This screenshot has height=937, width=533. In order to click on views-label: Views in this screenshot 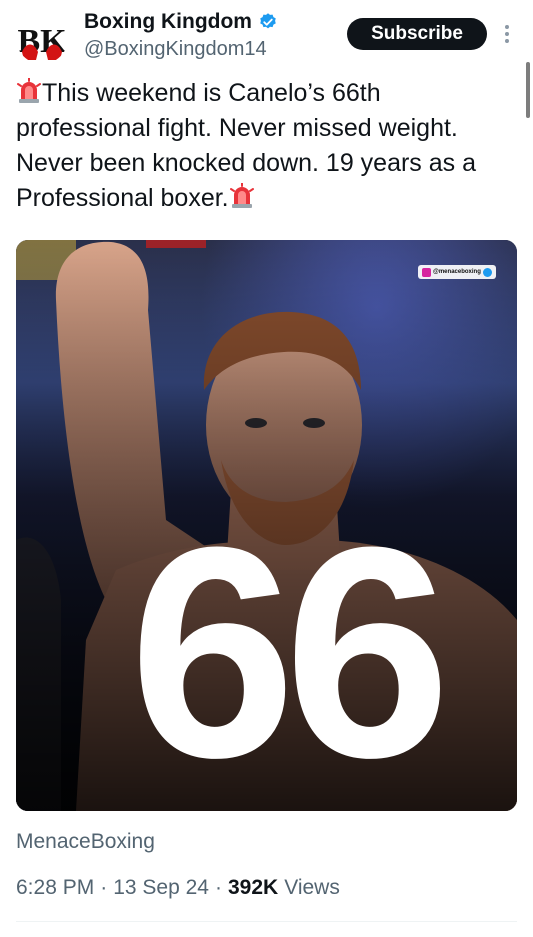, I will do `click(312, 887)`.